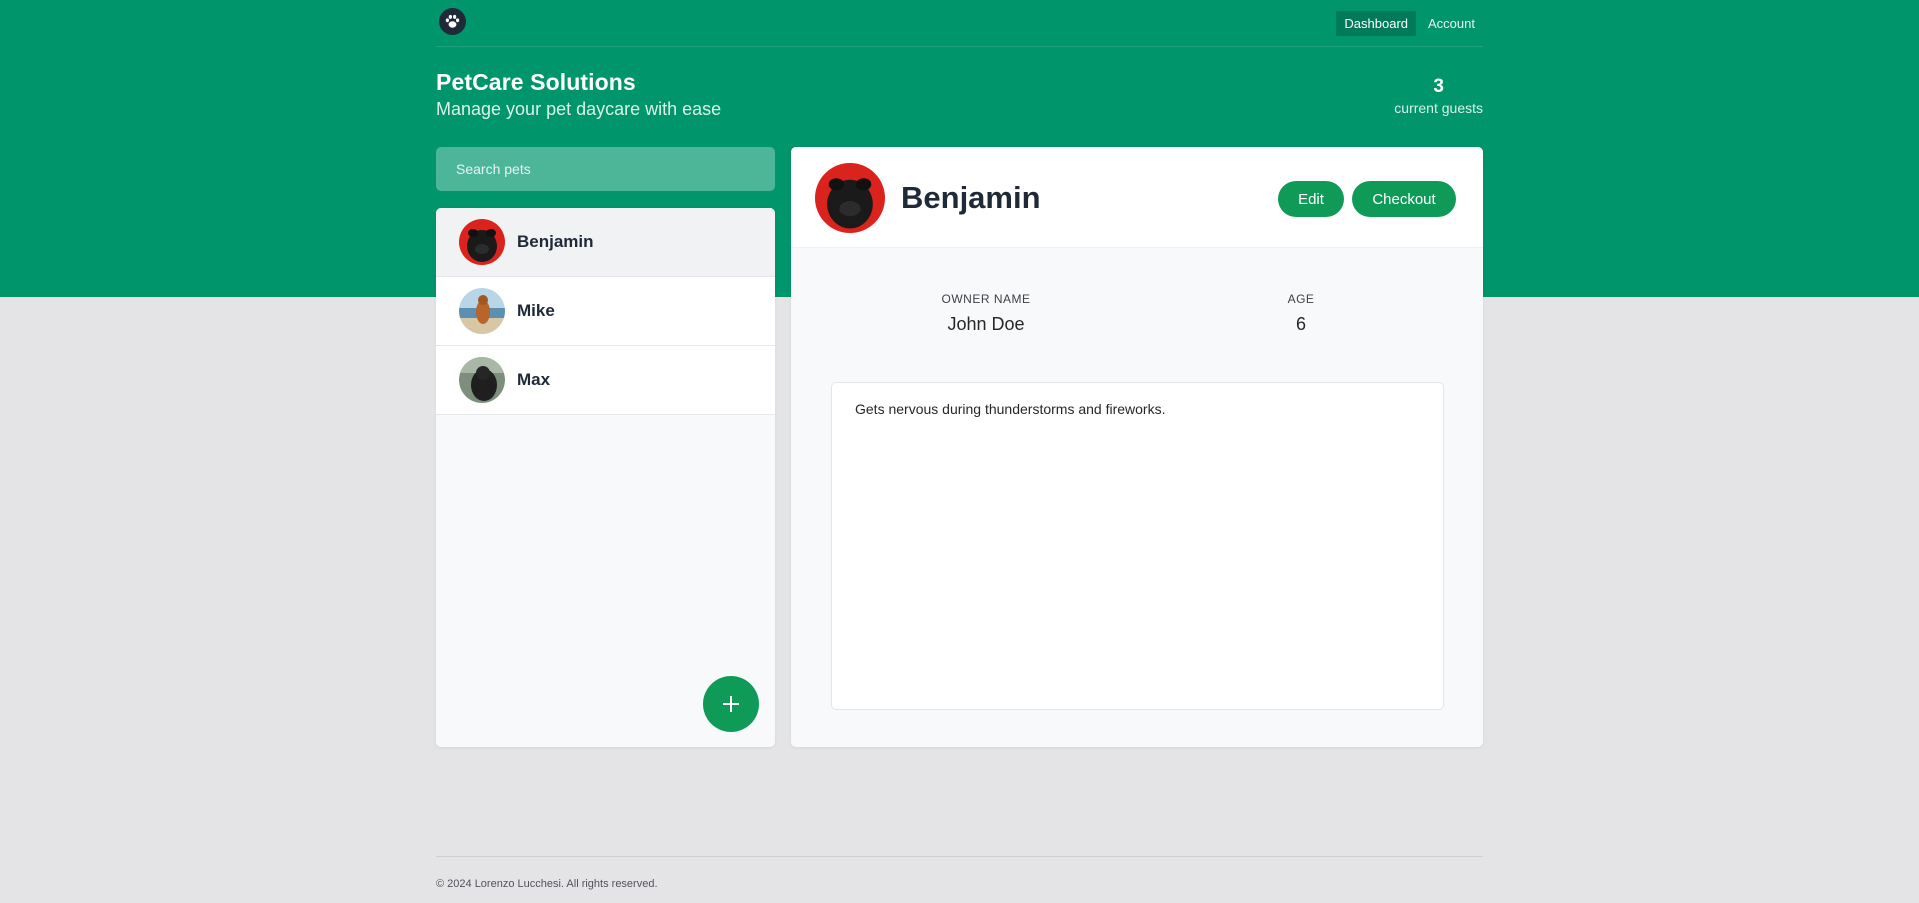  I want to click on owner-info: OWNER NAME John Doe, so click(986, 313).